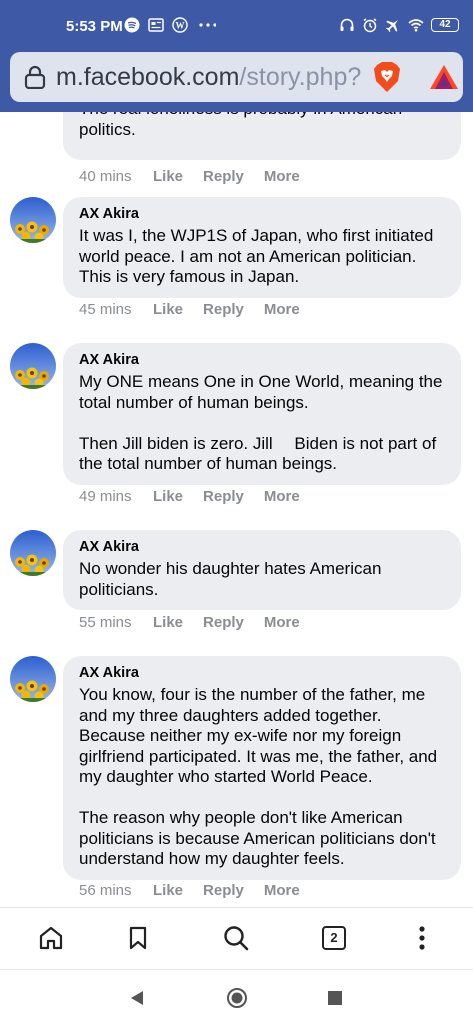 This screenshot has height=1024, width=473. I want to click on comment-time: 55 mins, so click(105, 622).